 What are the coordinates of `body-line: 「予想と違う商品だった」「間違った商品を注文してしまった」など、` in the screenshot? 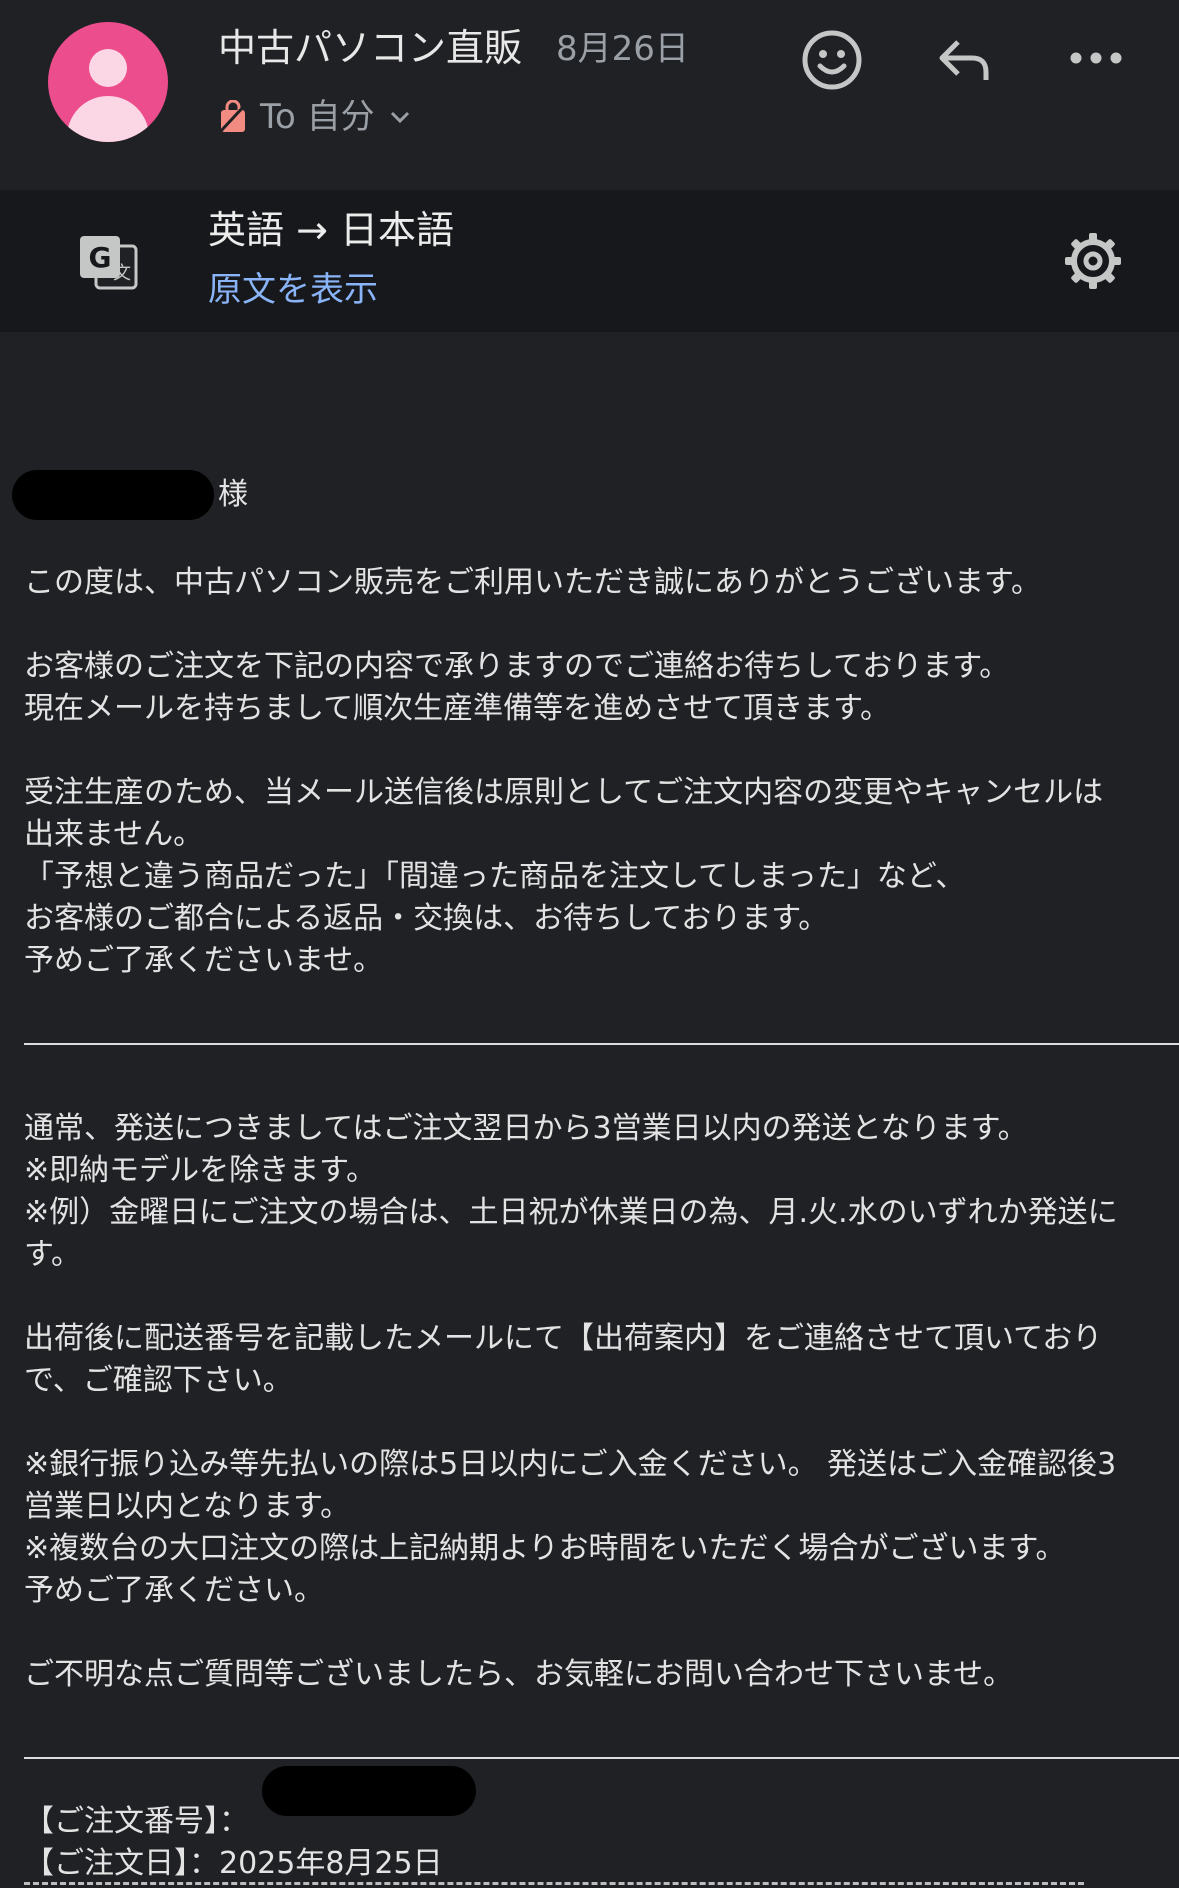 It's located at (495, 876).